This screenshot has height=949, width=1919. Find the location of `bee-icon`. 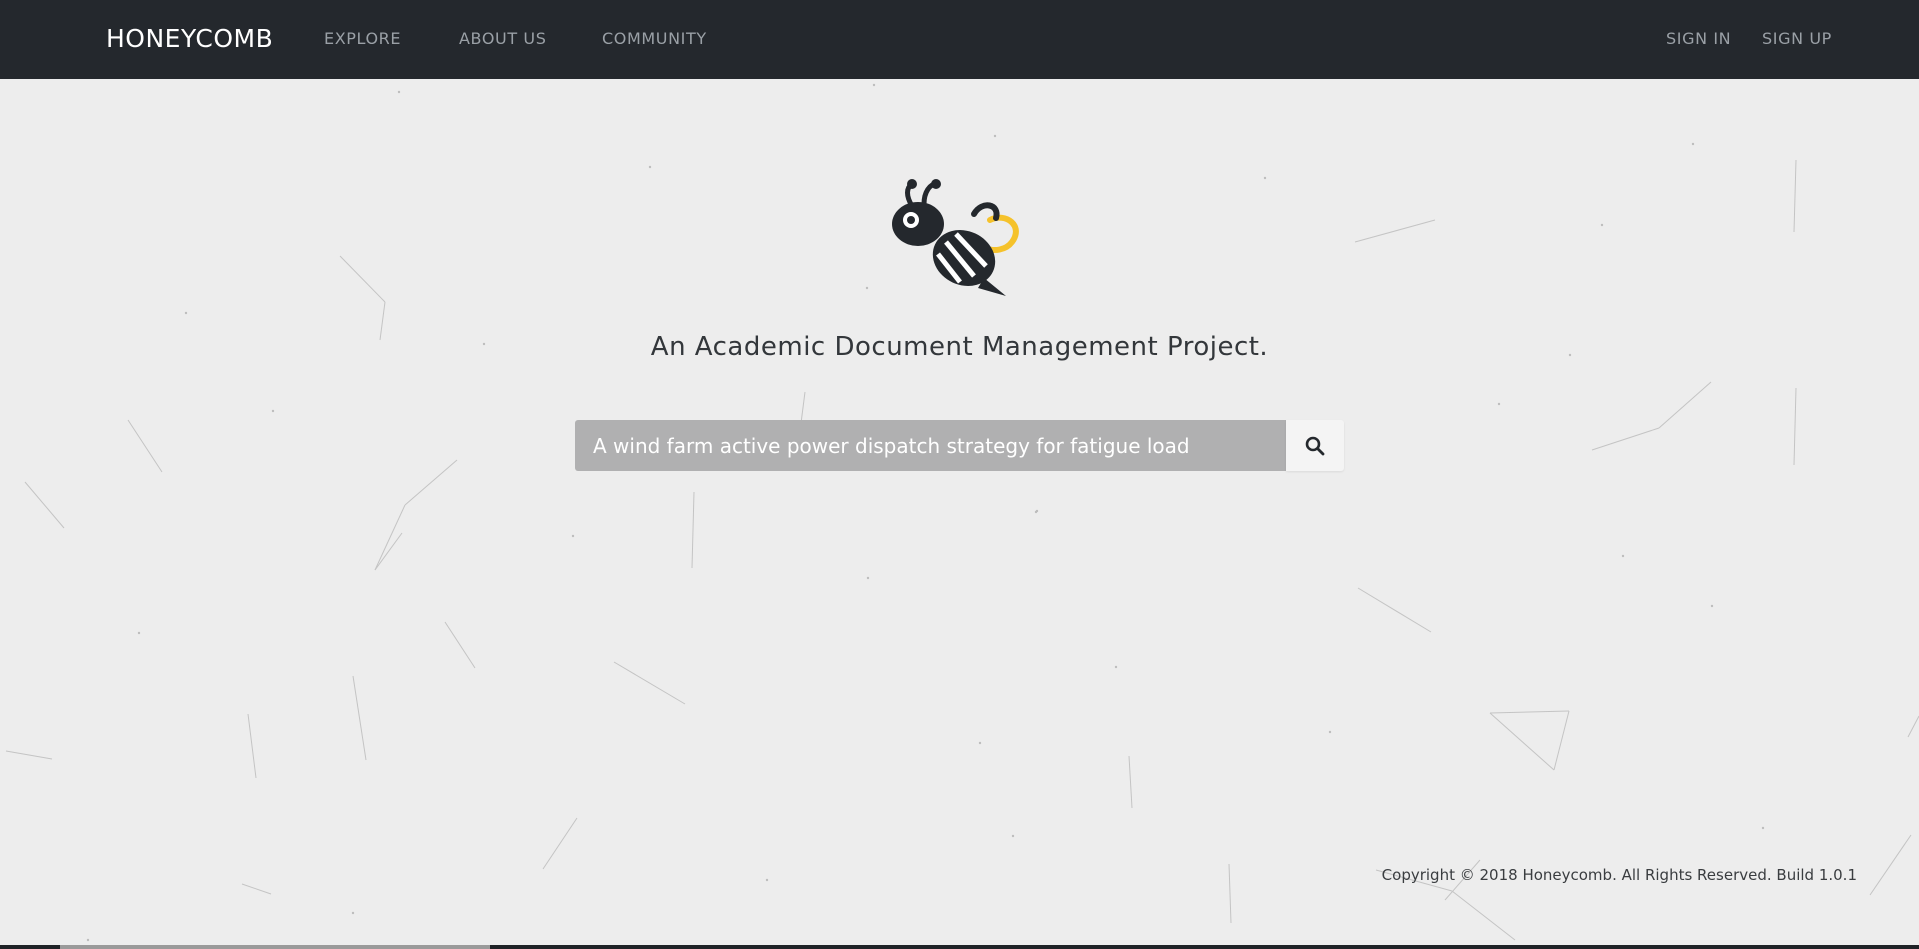

bee-icon is located at coordinates (955, 237).